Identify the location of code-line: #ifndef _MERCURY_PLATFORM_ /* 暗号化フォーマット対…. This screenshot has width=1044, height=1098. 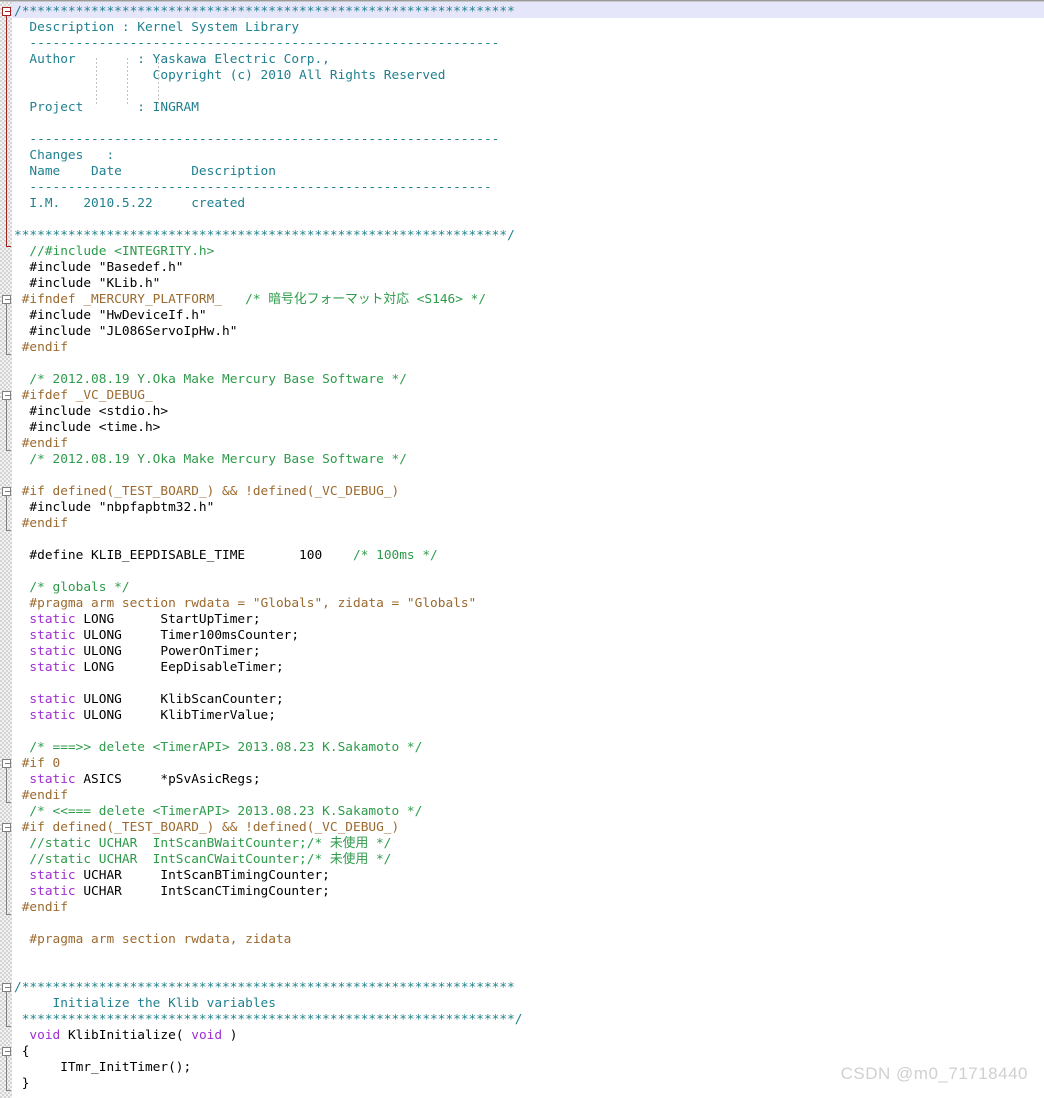
(250, 300).